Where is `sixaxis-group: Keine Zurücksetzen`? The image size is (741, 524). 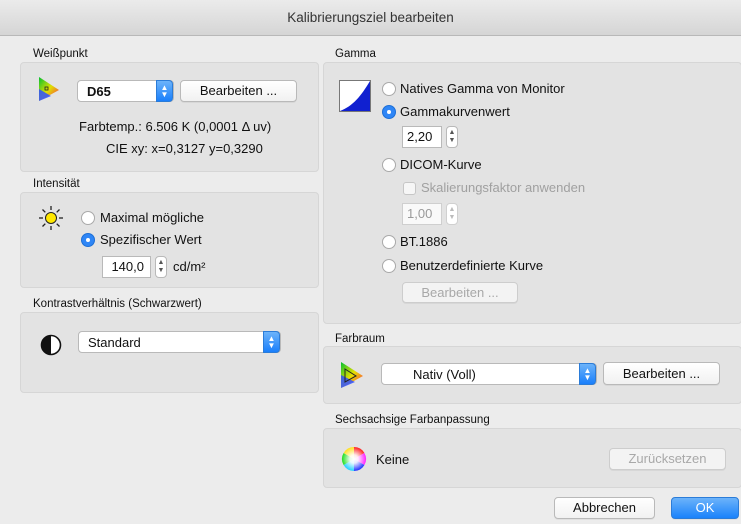 sixaxis-group: Keine Zurücksetzen is located at coordinates (532, 458).